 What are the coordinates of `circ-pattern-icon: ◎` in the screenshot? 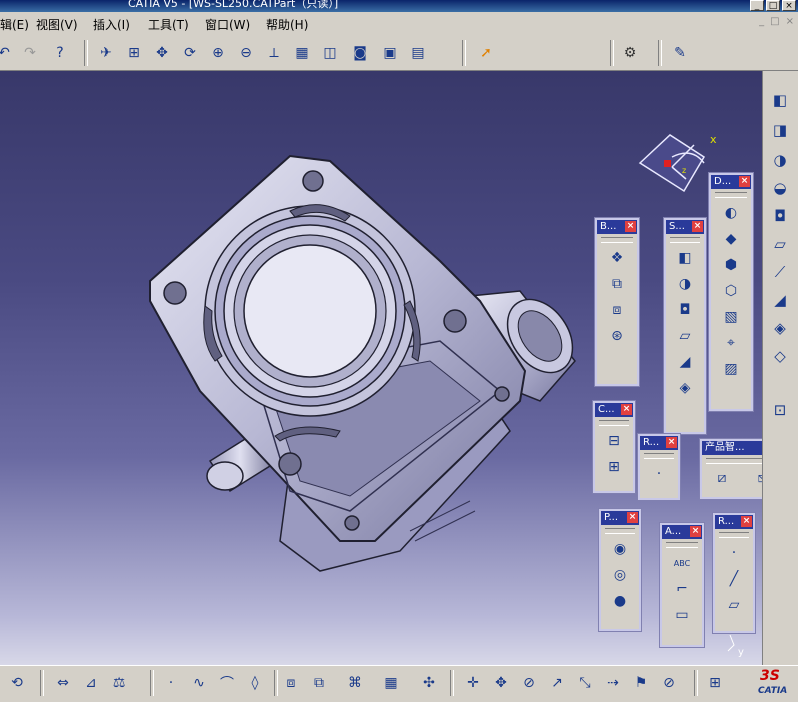 It's located at (620, 575).